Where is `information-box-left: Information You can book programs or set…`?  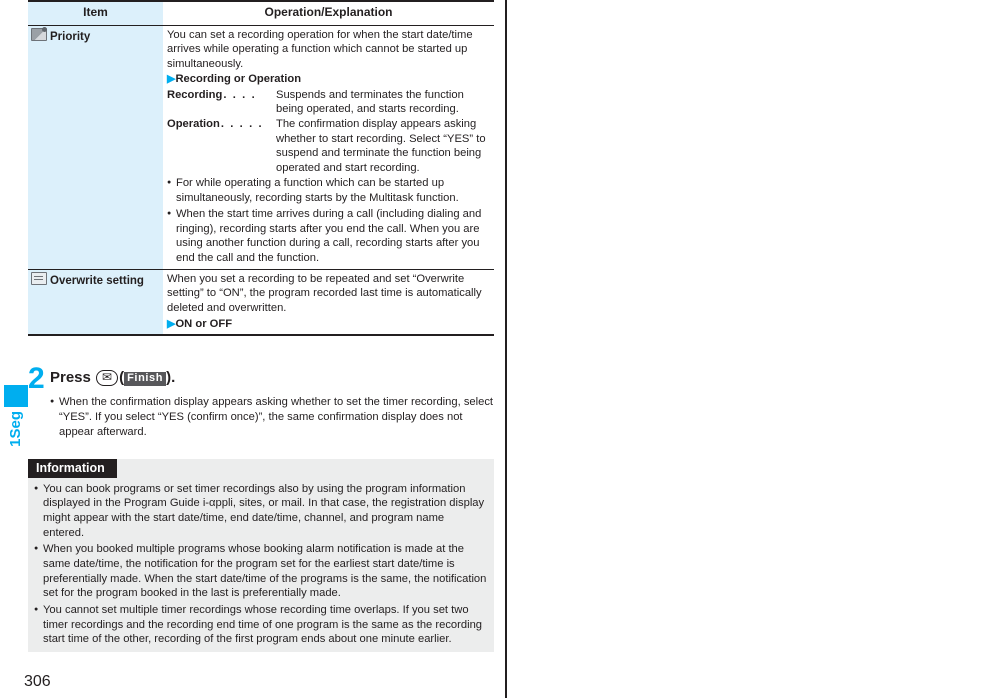
information-box-left: Information You can book programs or set… is located at coordinates (261, 556).